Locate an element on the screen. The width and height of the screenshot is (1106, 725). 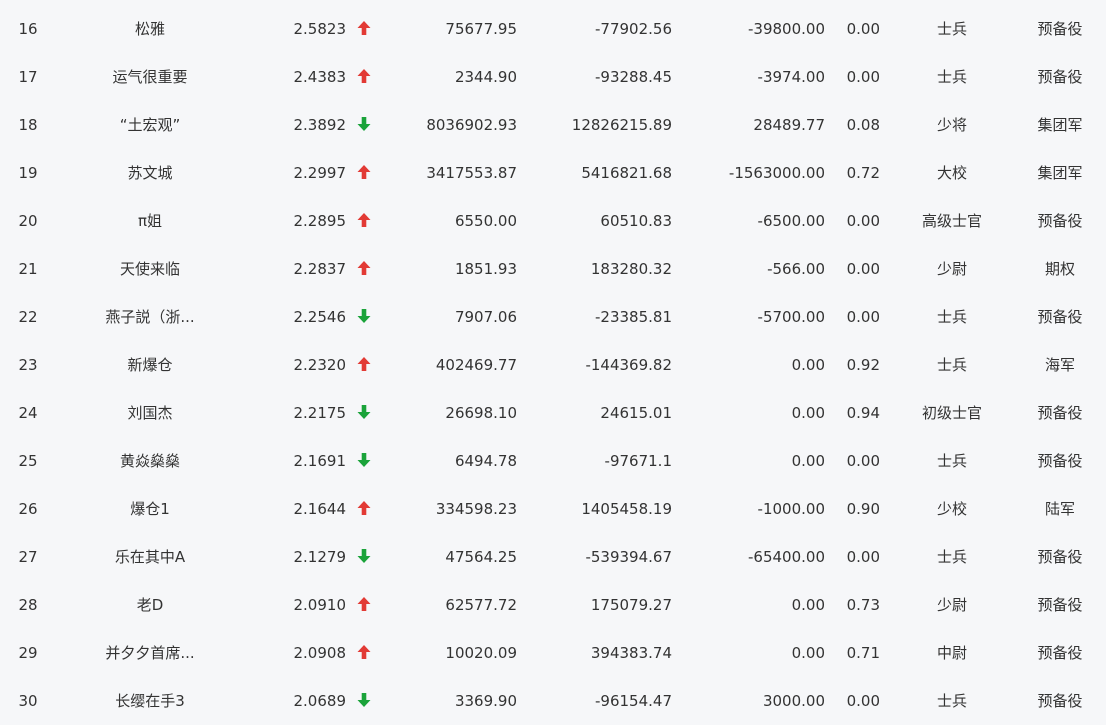
rank-cell: 23 is located at coordinates (28, 365).